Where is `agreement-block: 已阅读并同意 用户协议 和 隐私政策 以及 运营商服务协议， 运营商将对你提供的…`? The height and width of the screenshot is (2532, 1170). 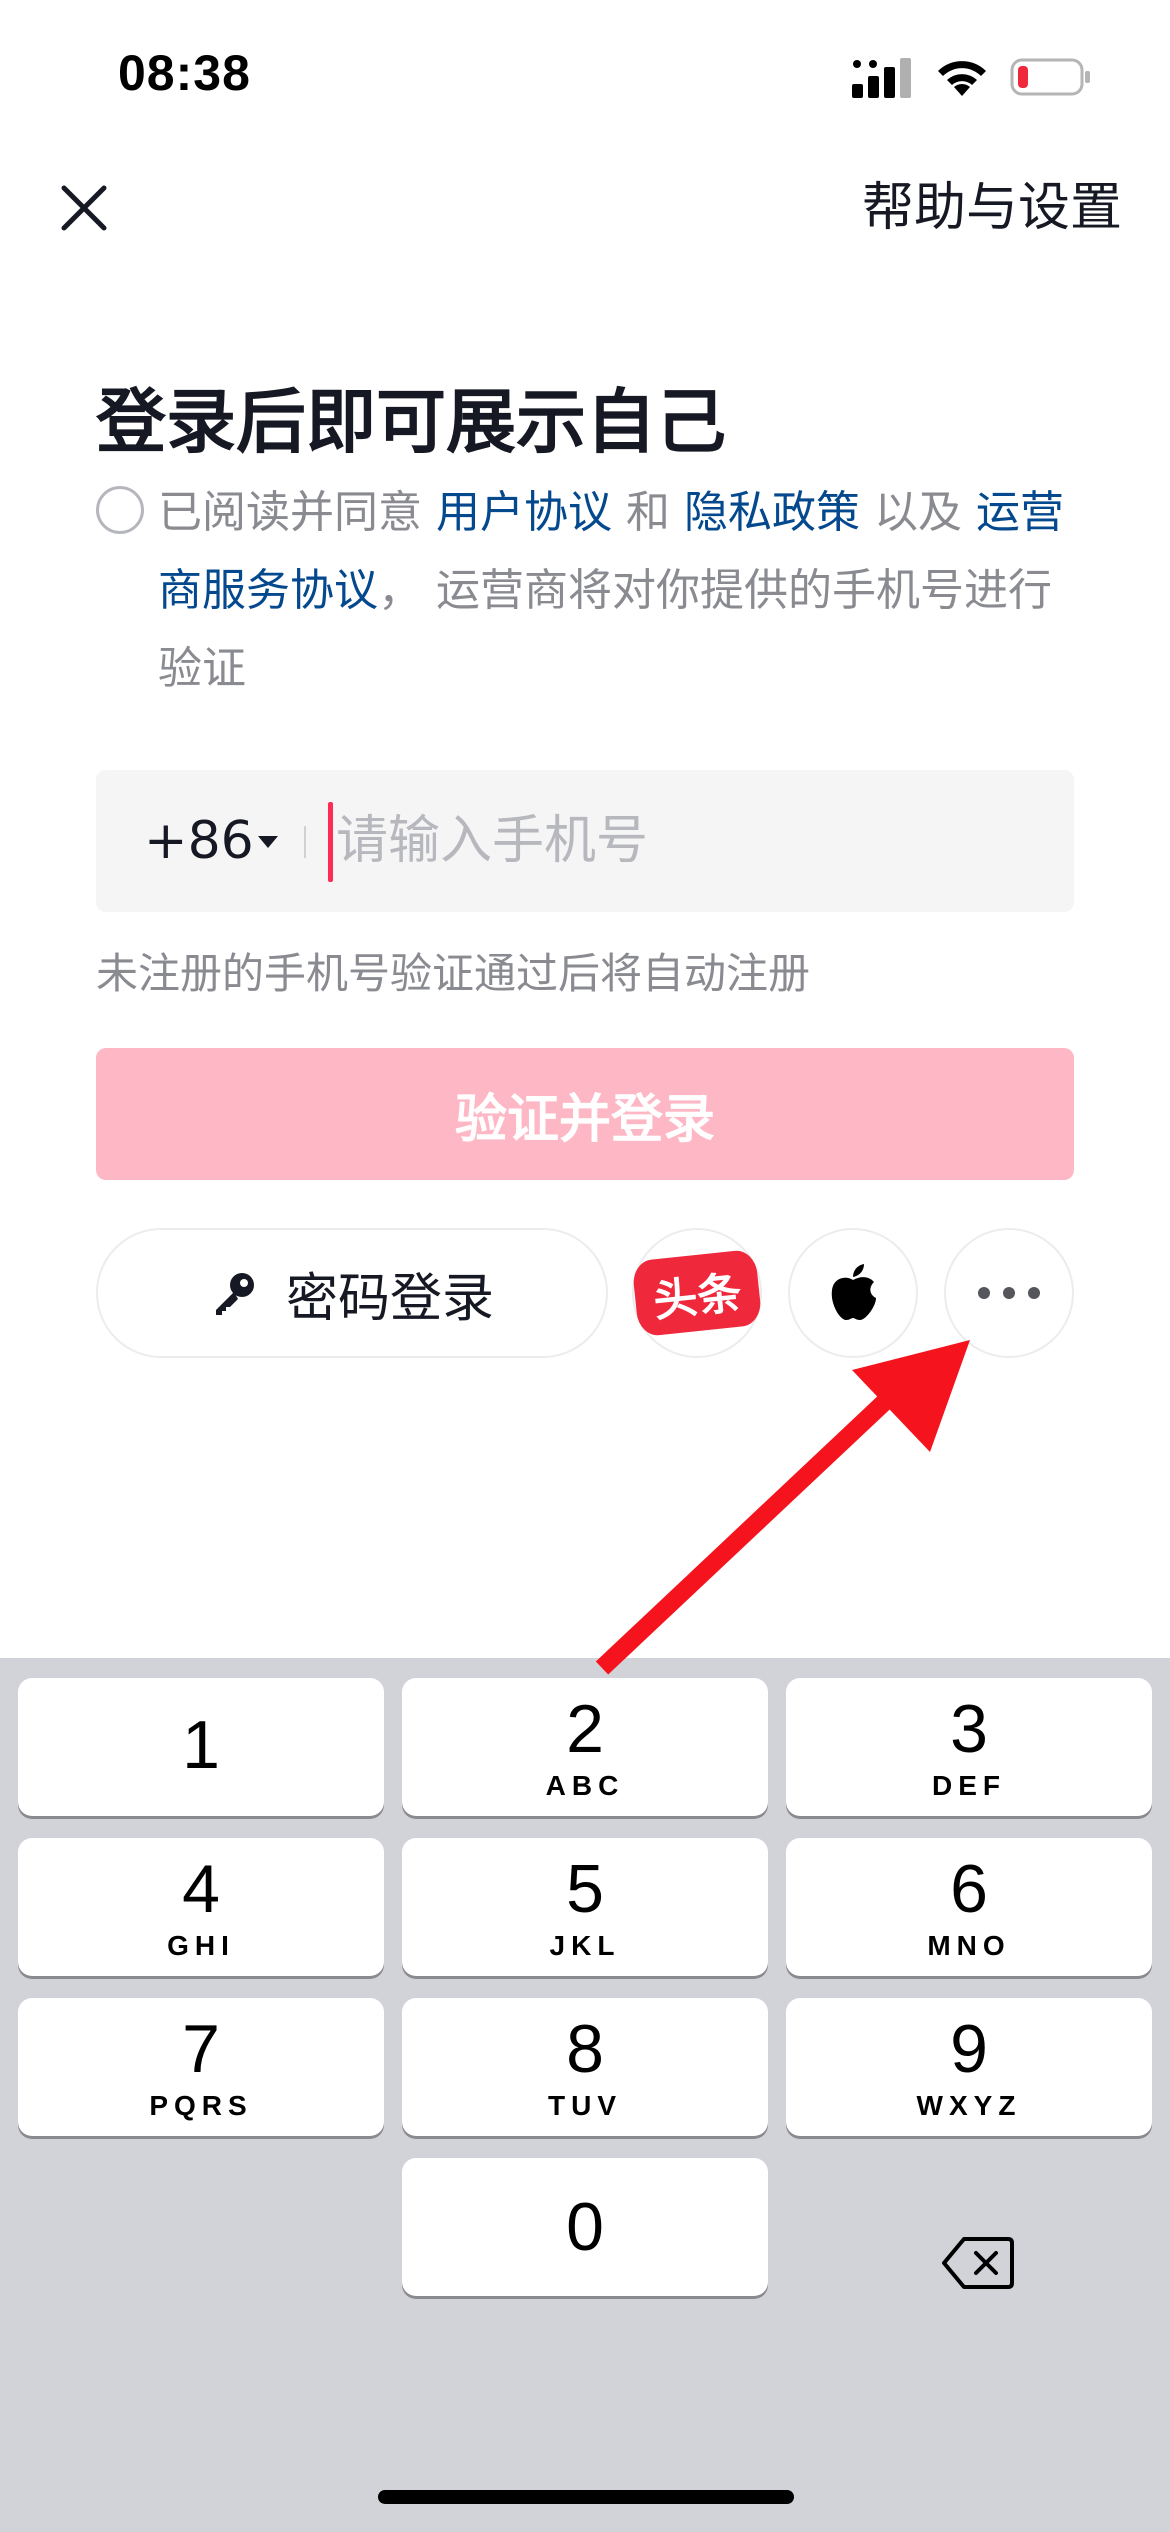 agreement-block: 已阅读并同意 用户协议 和 隐私政策 以及 运营商服务协议， 运营商将对你提供的… is located at coordinates (586, 591).